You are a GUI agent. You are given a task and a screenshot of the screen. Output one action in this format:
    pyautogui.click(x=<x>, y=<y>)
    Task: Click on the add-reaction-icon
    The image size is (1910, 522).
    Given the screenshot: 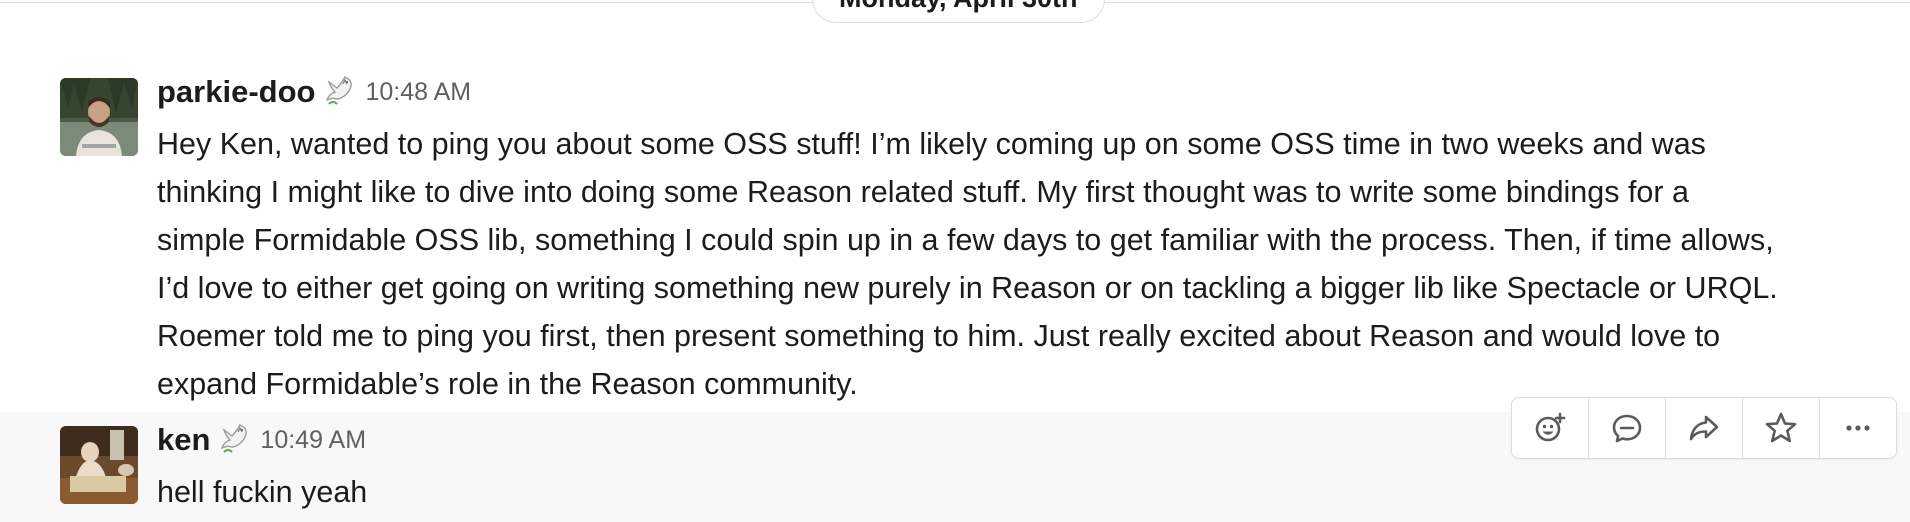 What is the action you would take?
    pyautogui.click(x=1550, y=427)
    